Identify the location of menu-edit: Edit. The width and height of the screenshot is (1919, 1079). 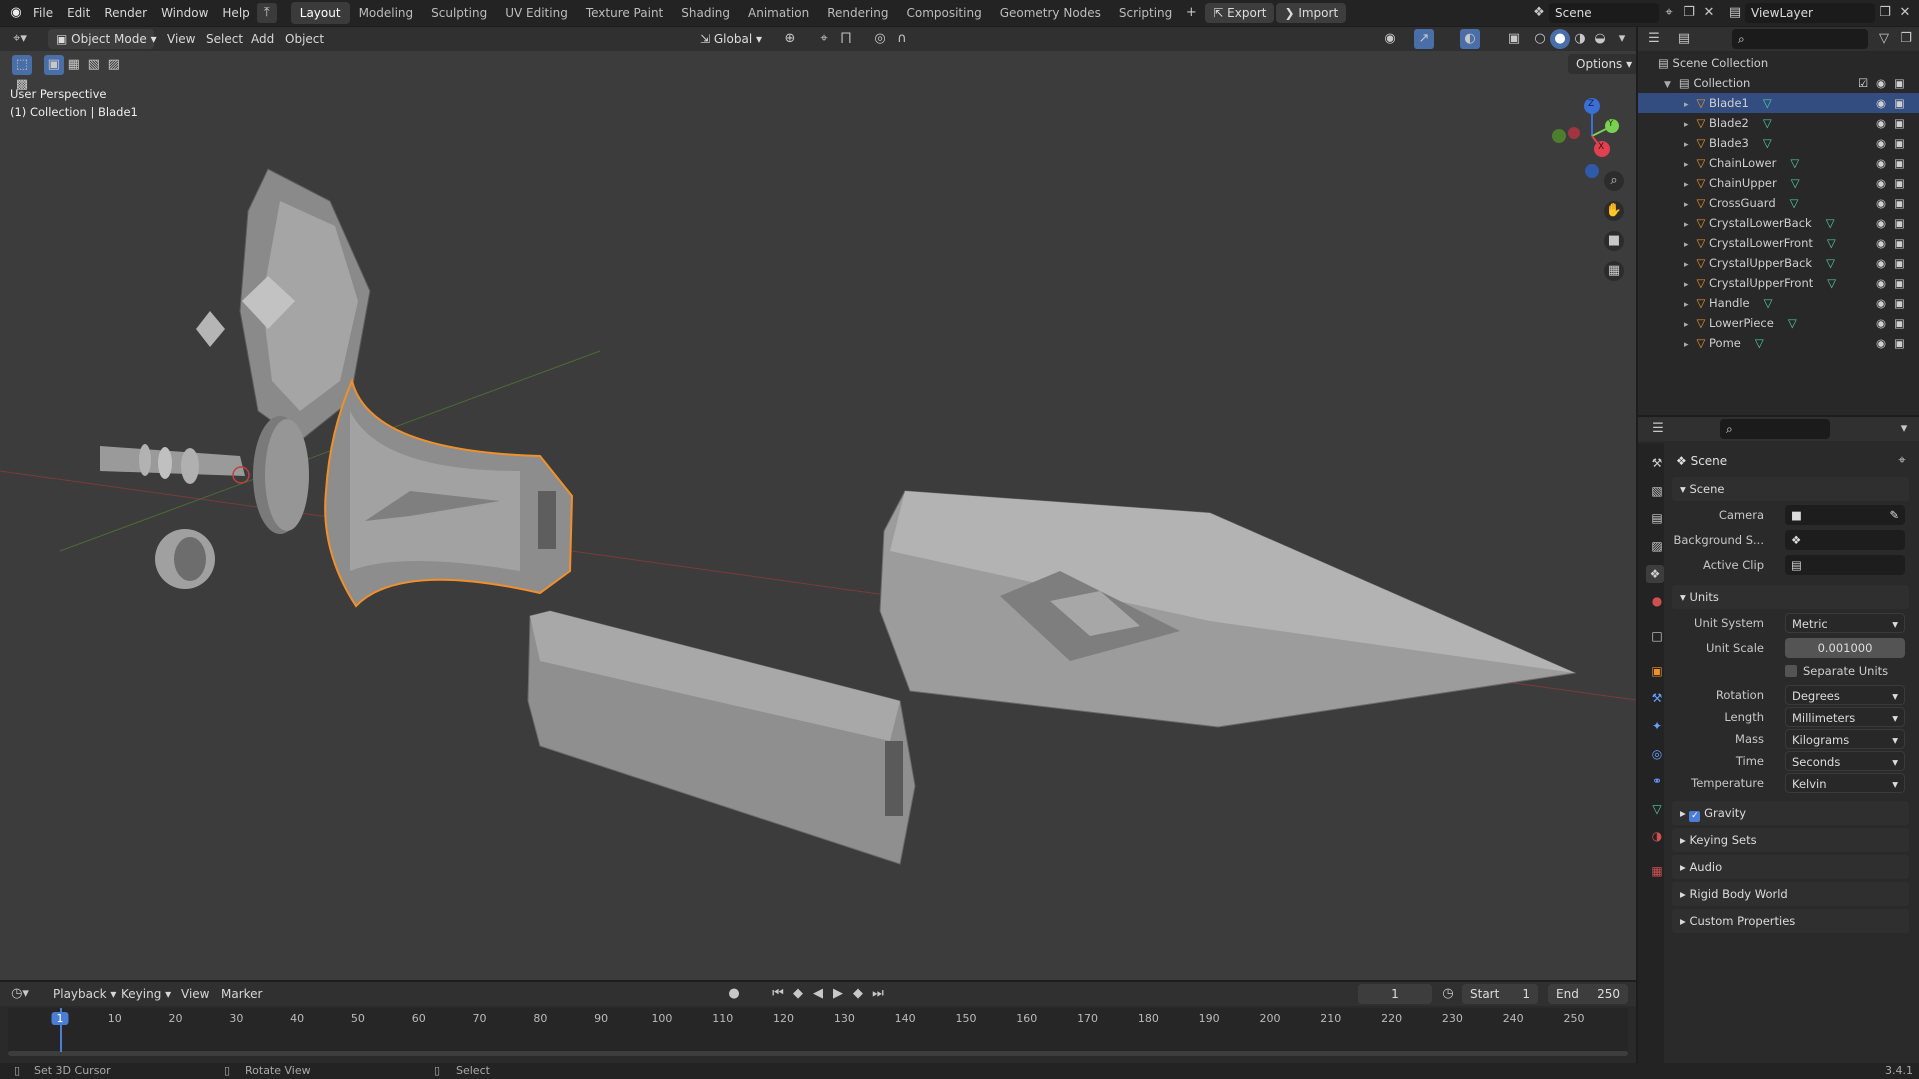
(78, 13).